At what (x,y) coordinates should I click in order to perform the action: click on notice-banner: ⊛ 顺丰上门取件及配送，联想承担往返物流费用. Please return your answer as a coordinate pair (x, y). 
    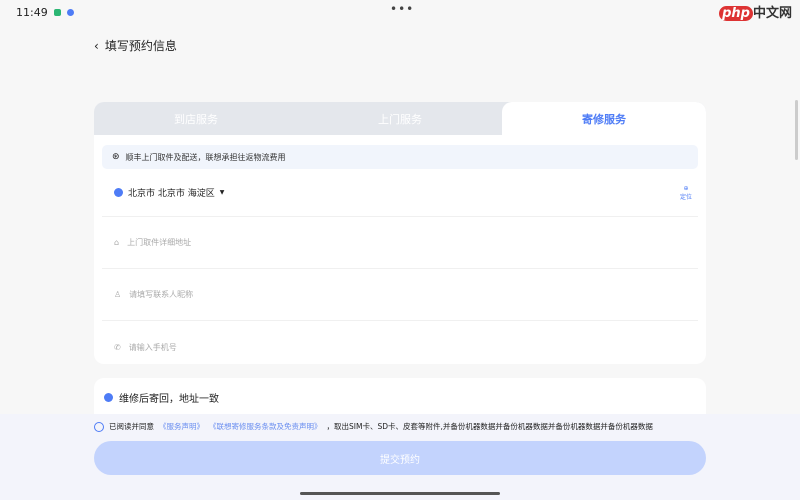
    Looking at the image, I should click on (400, 157).